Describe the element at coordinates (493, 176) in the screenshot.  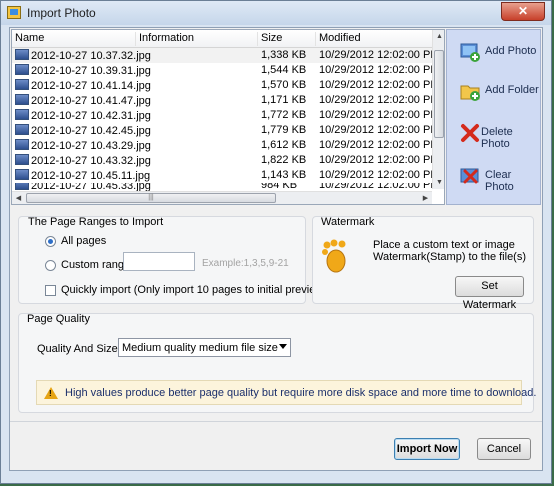
I see `clear-photo-button: Clear Photo` at that location.